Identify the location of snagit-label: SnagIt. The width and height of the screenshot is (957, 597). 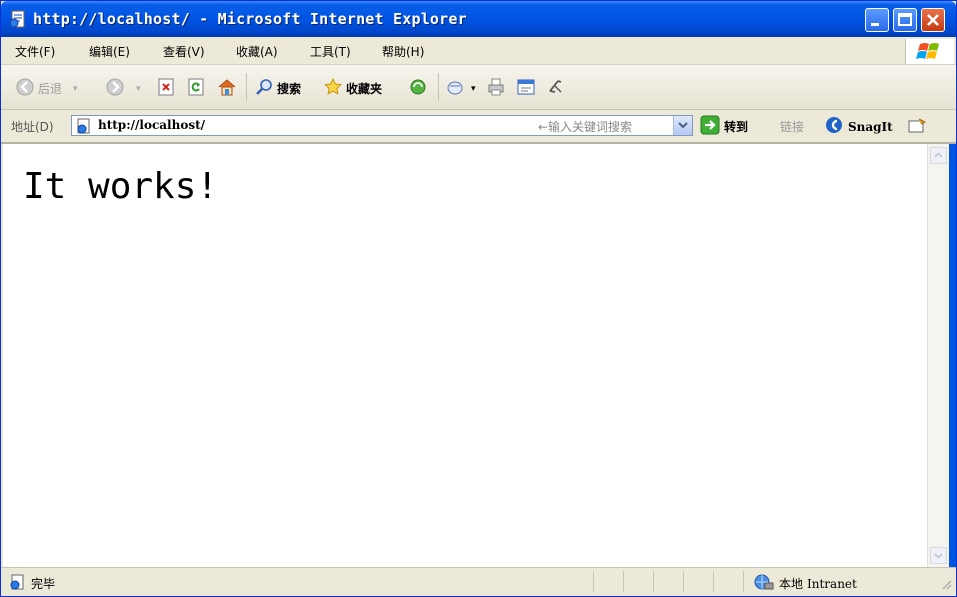
(870, 126).